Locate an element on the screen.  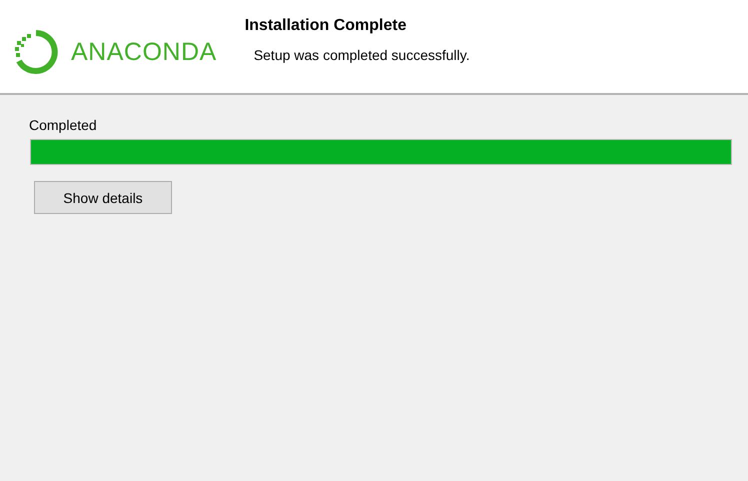
dialog-title: Installation Complete is located at coordinates (326, 26).